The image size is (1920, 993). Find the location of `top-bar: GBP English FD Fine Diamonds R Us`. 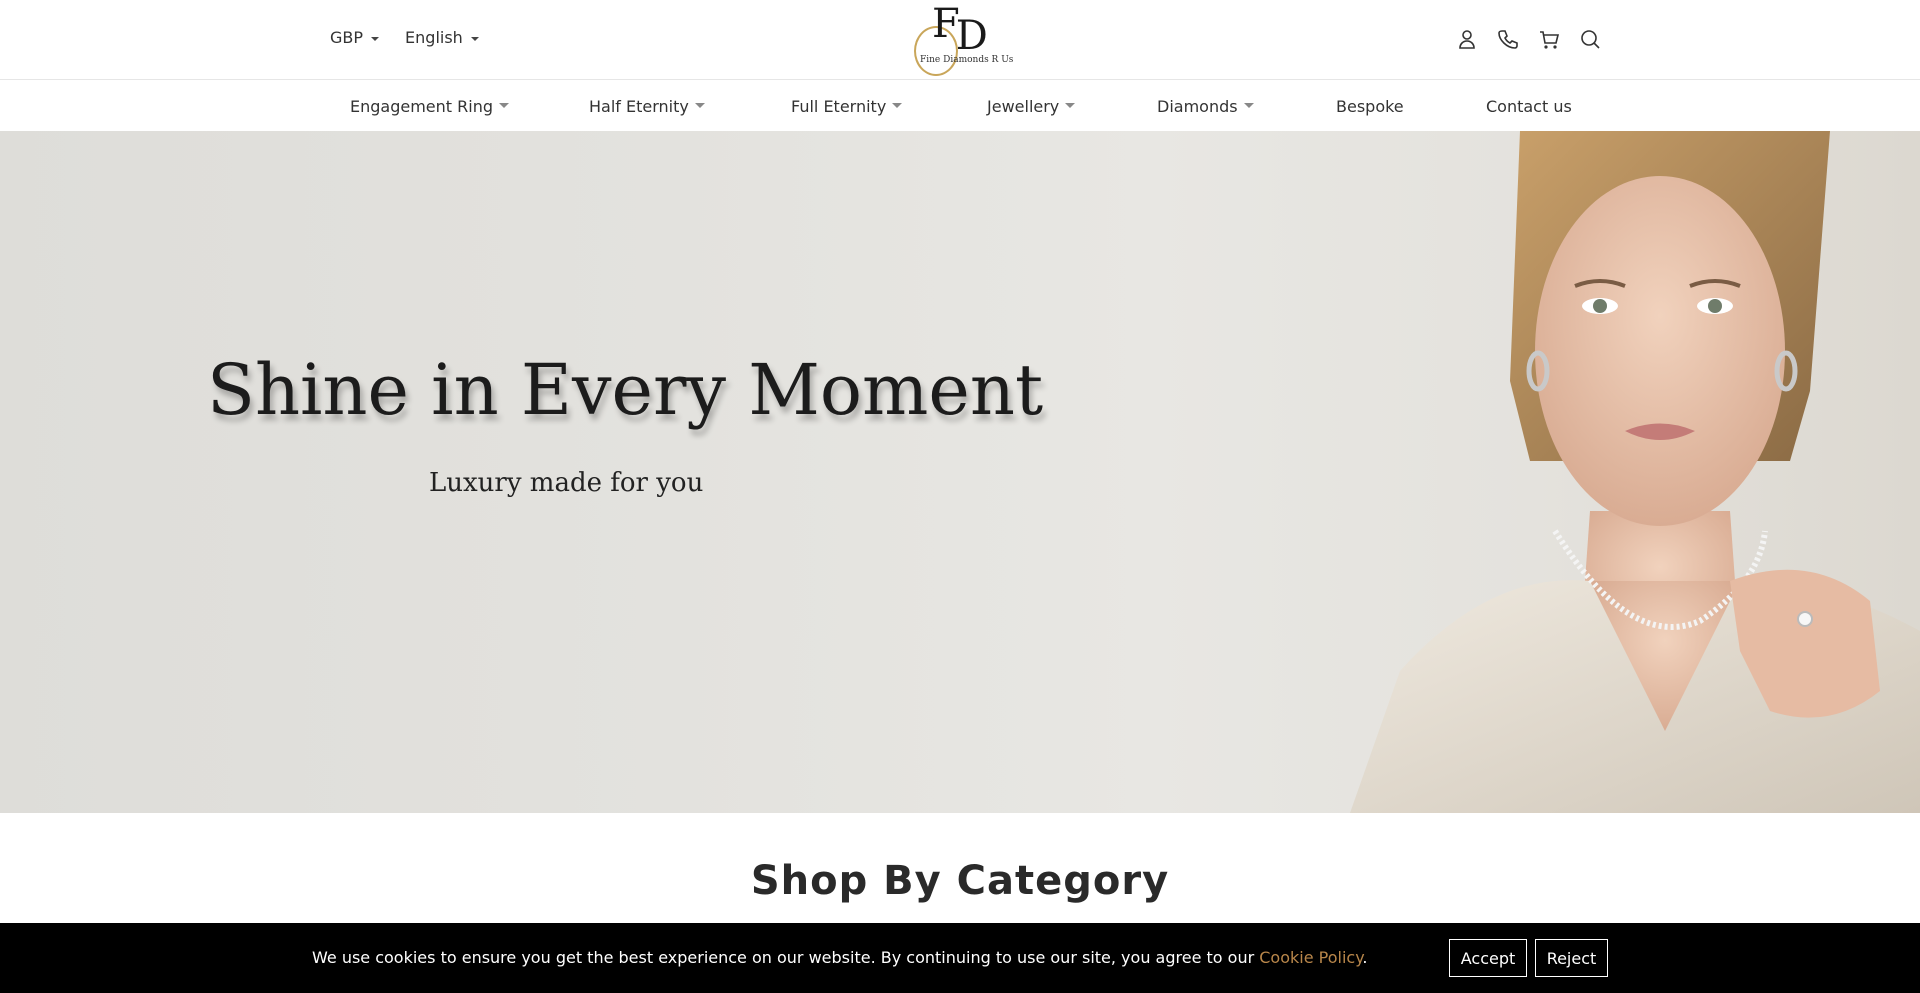

top-bar: GBP English FD Fine Diamonds R Us is located at coordinates (960, 40).